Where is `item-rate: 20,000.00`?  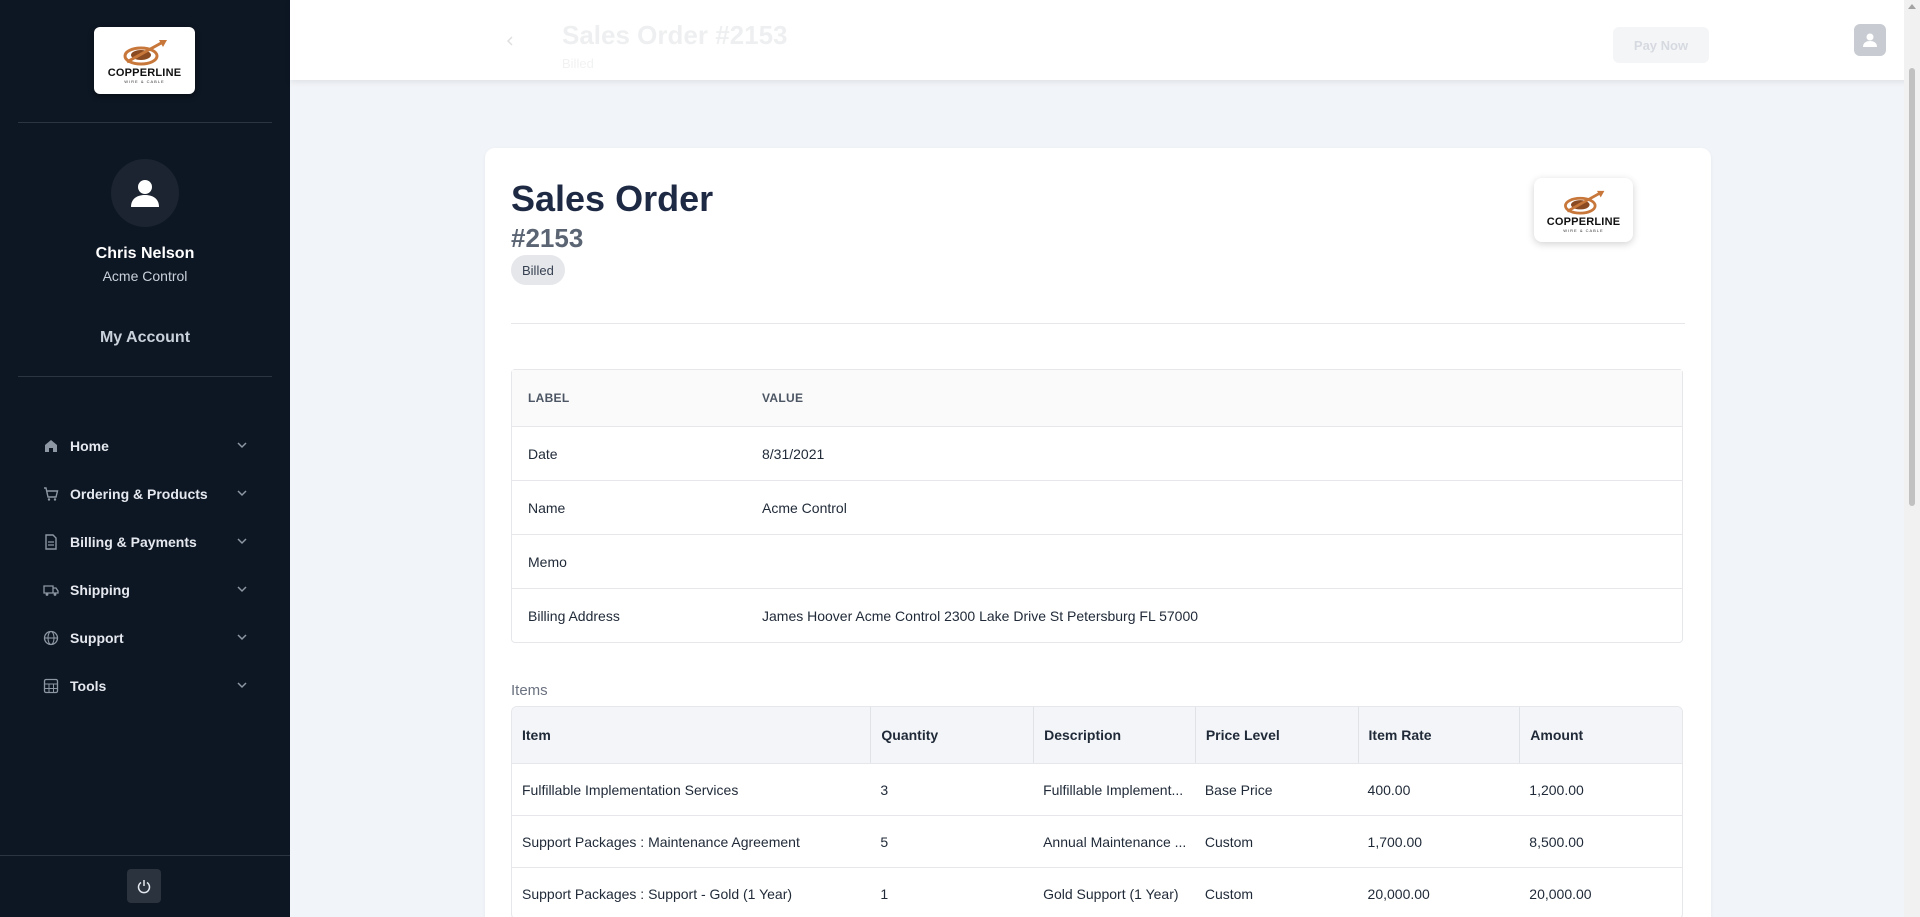 item-rate: 20,000.00 is located at coordinates (1398, 893).